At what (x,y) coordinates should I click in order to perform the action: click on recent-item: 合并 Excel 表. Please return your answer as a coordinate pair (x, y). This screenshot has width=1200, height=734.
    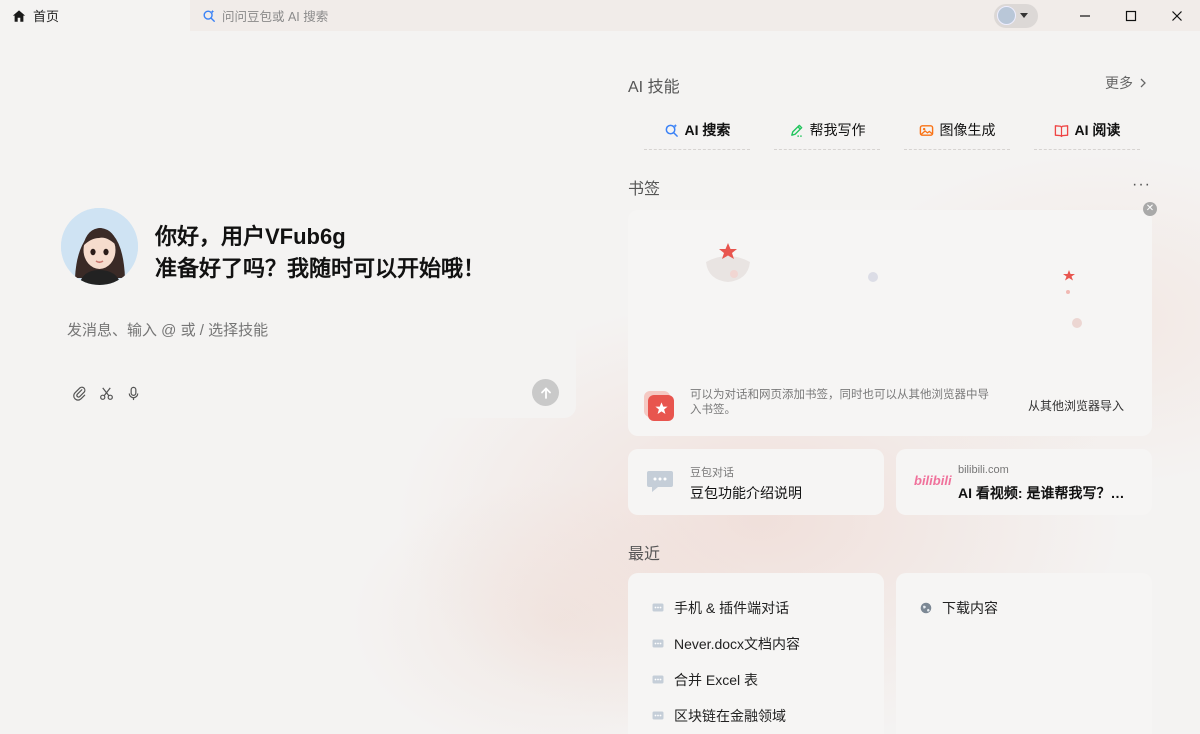
    Looking at the image, I should click on (705, 680).